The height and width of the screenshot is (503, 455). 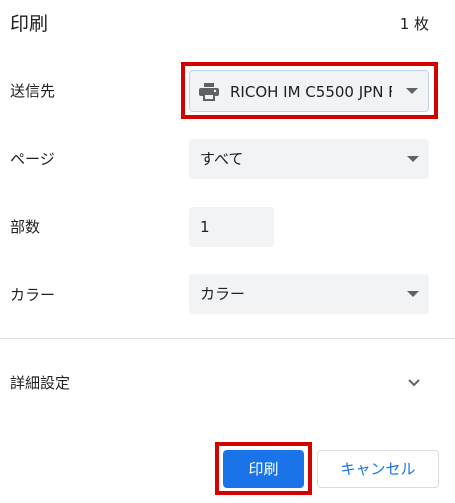 What do you see at coordinates (231, 227) in the screenshot?
I see `copies-input: 1` at bounding box center [231, 227].